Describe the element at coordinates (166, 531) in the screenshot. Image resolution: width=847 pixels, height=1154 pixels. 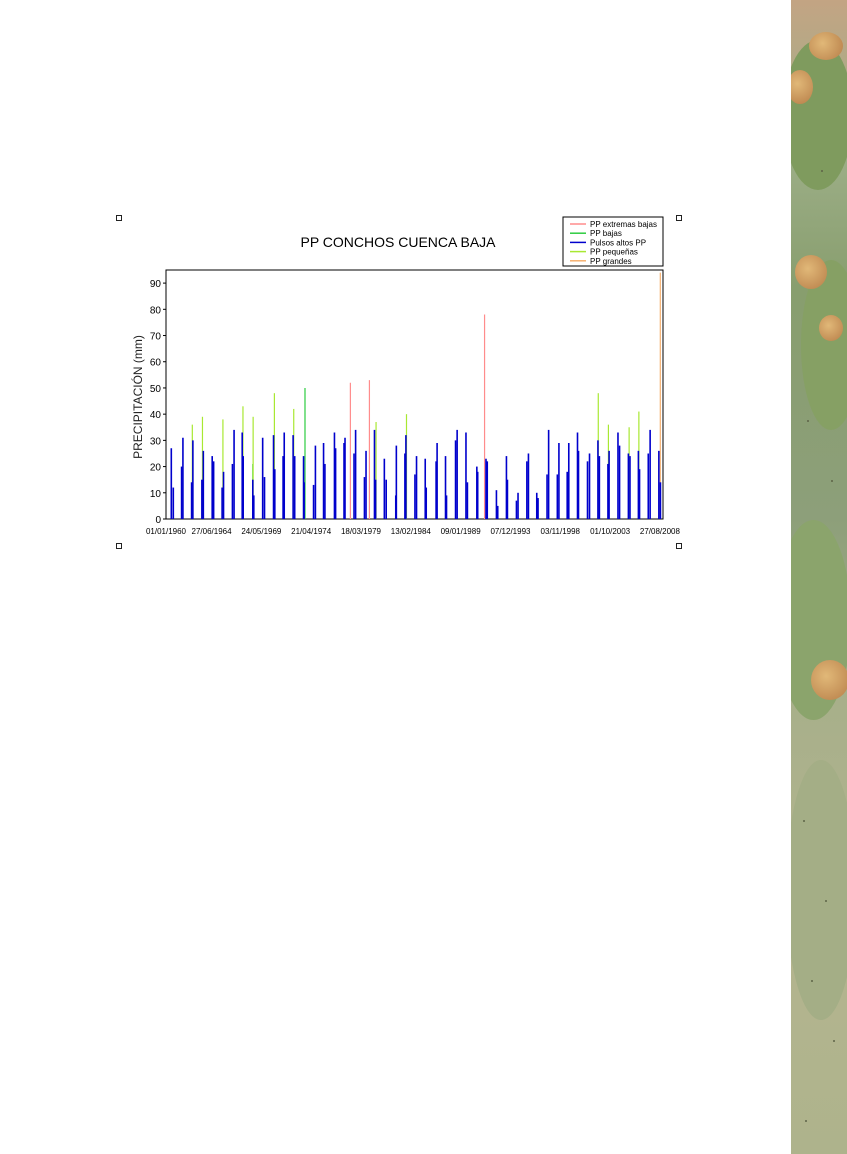
I see `x-tick-label: 01/01/1960` at that location.